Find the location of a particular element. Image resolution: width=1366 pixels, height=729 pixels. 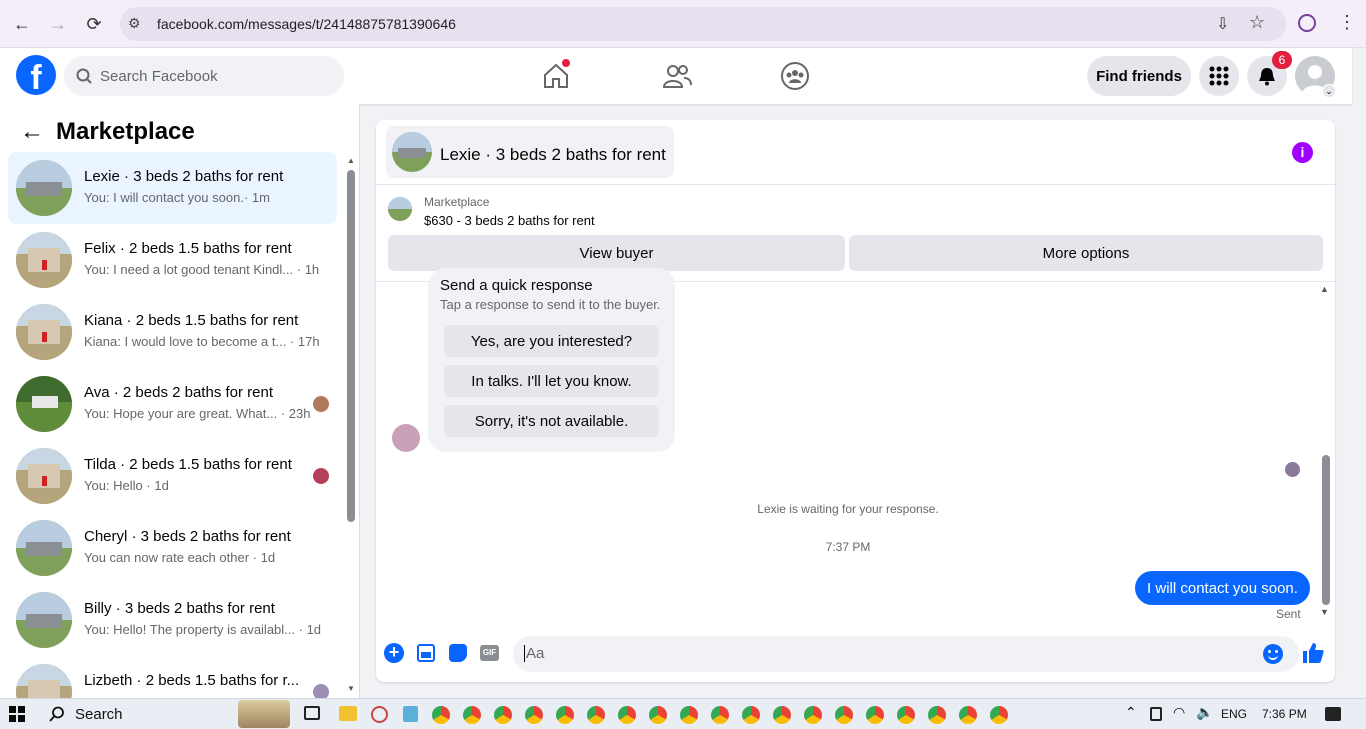

quick-response-title: Send a quick response is located at coordinates (516, 285).